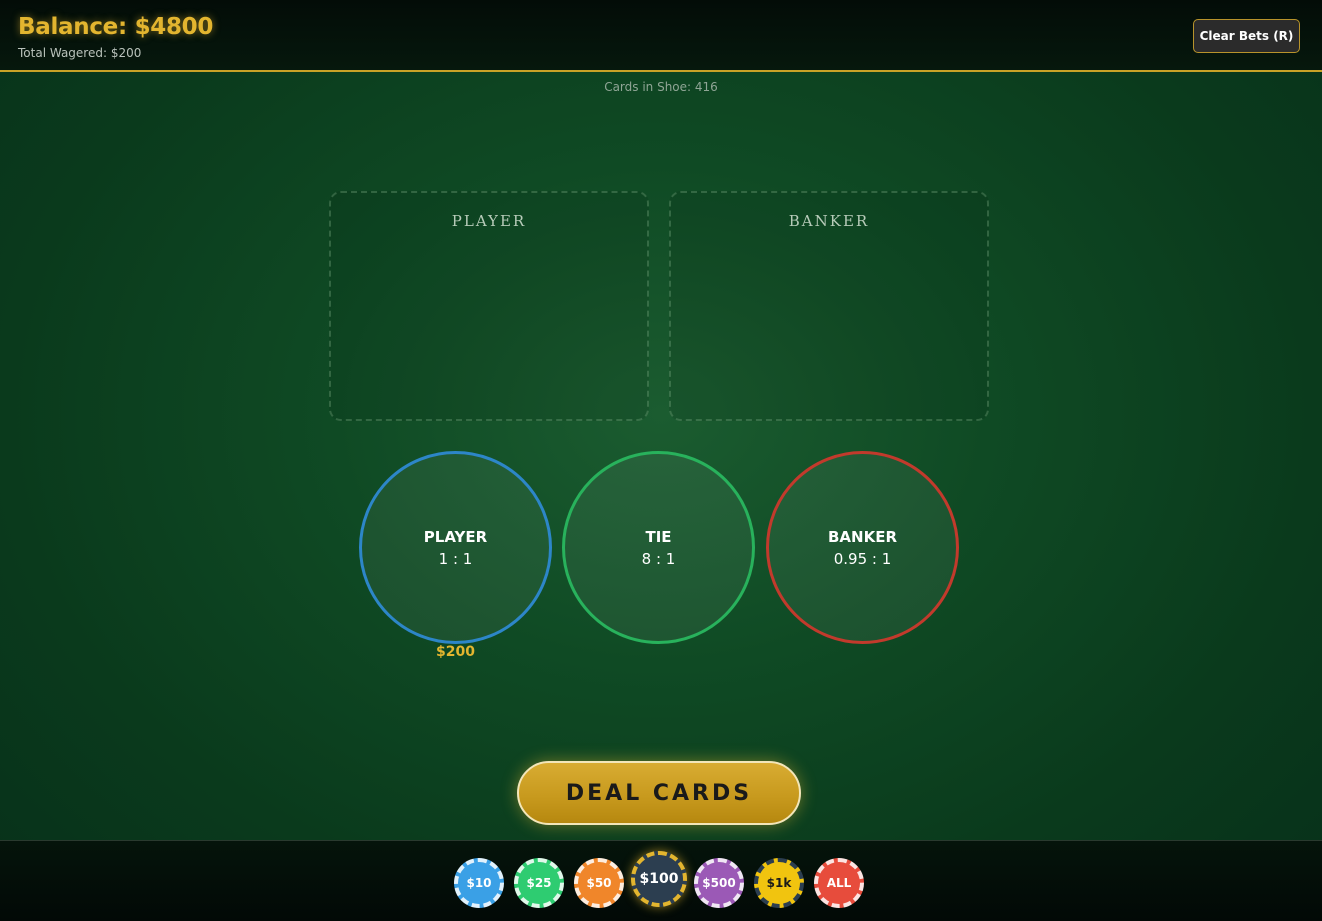 The image size is (1322, 921). What do you see at coordinates (489, 306) in the screenshot?
I see `player-hand-area: PLAYER` at bounding box center [489, 306].